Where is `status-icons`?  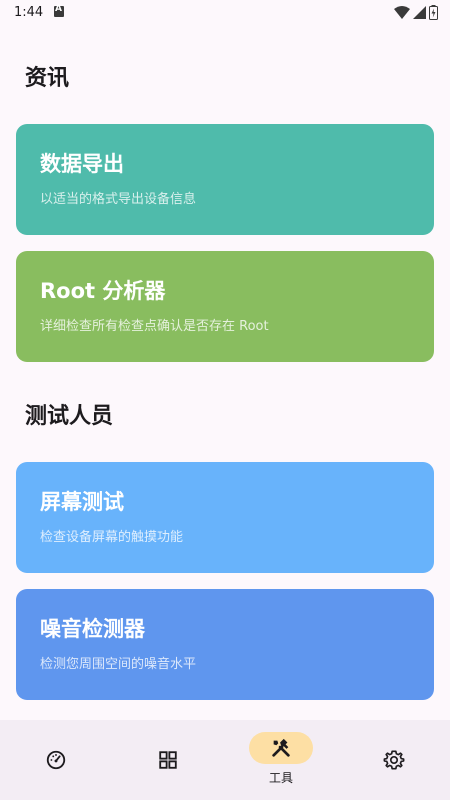
status-icons is located at coordinates (416, 12).